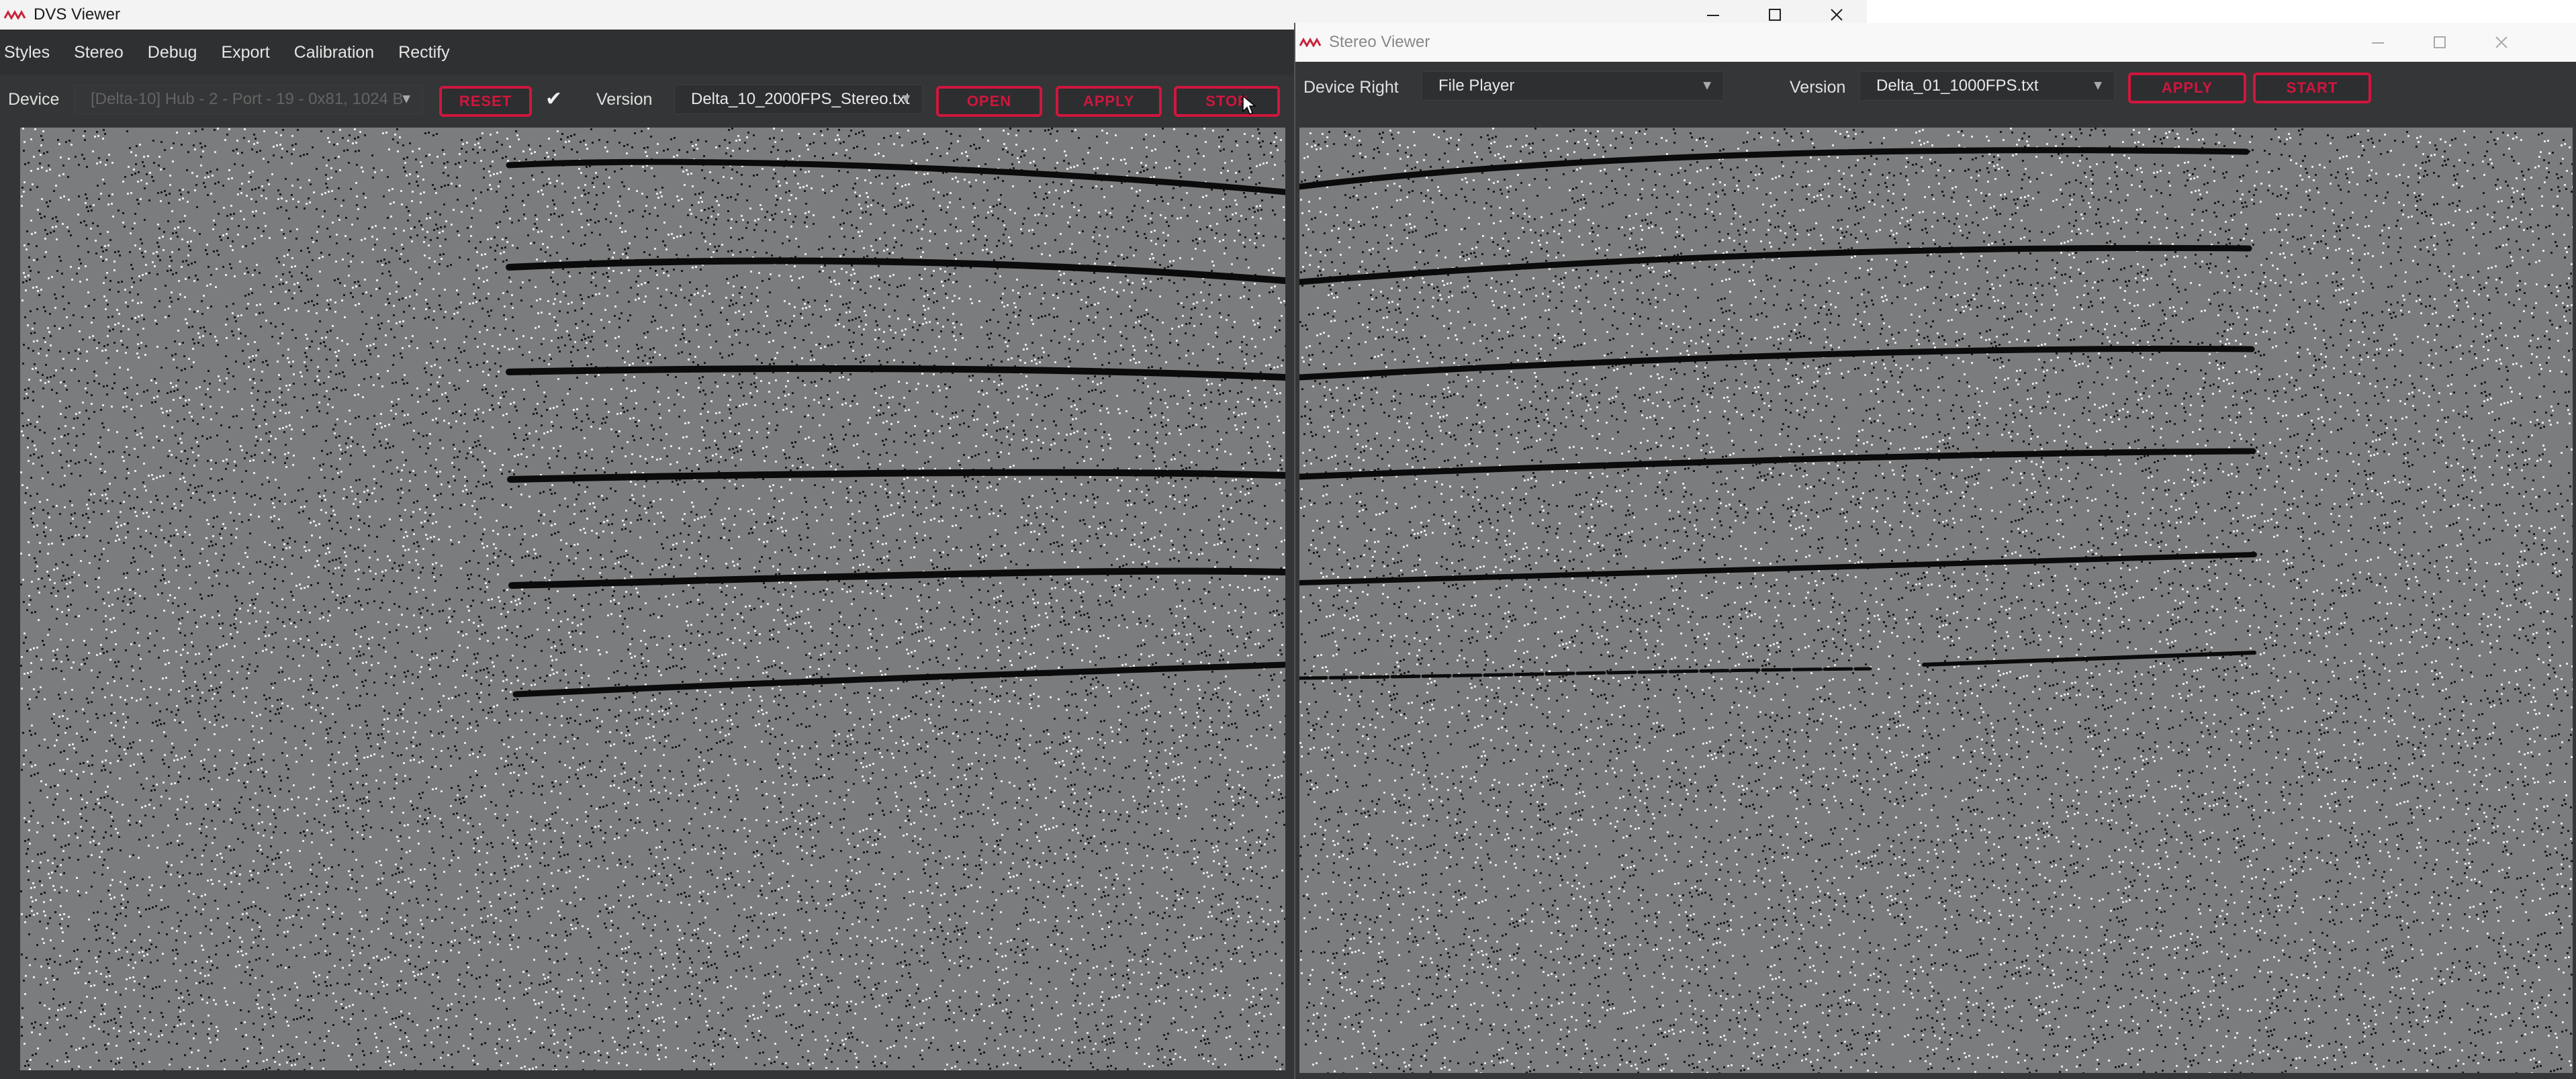 This screenshot has width=2576, height=1079. I want to click on menu-export: Export, so click(245, 52).